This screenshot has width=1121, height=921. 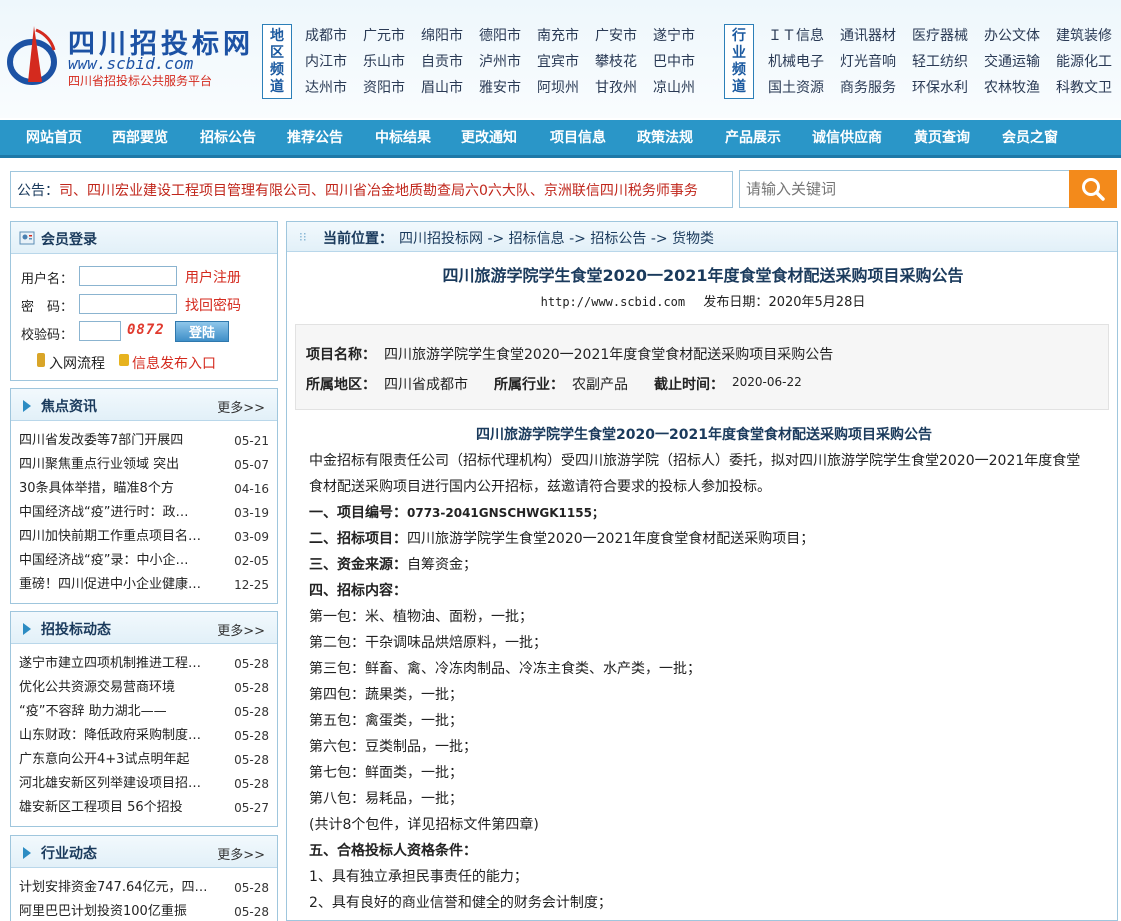 I want to click on news-title: 四川聚焦重点行业领域 突出, so click(x=114, y=465).